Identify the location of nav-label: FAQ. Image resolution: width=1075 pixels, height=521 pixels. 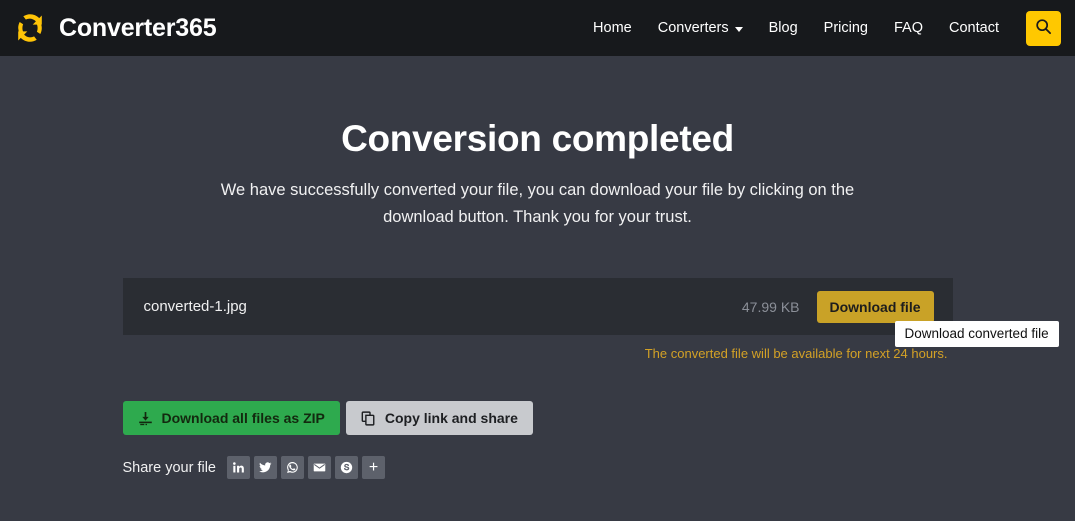
(909, 28).